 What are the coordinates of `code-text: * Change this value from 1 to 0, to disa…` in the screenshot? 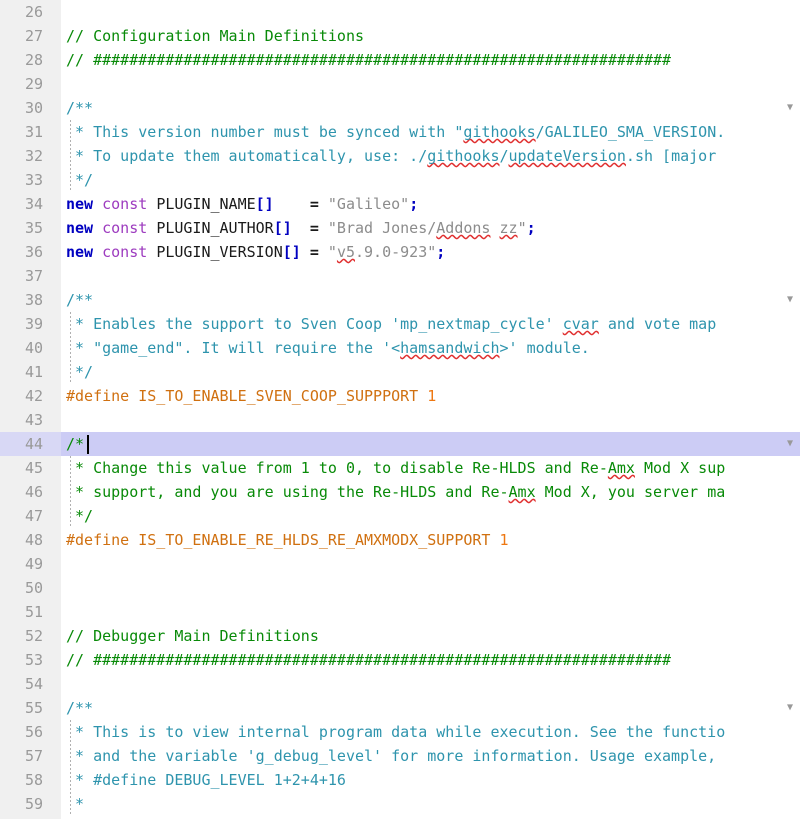 It's located at (396, 468).